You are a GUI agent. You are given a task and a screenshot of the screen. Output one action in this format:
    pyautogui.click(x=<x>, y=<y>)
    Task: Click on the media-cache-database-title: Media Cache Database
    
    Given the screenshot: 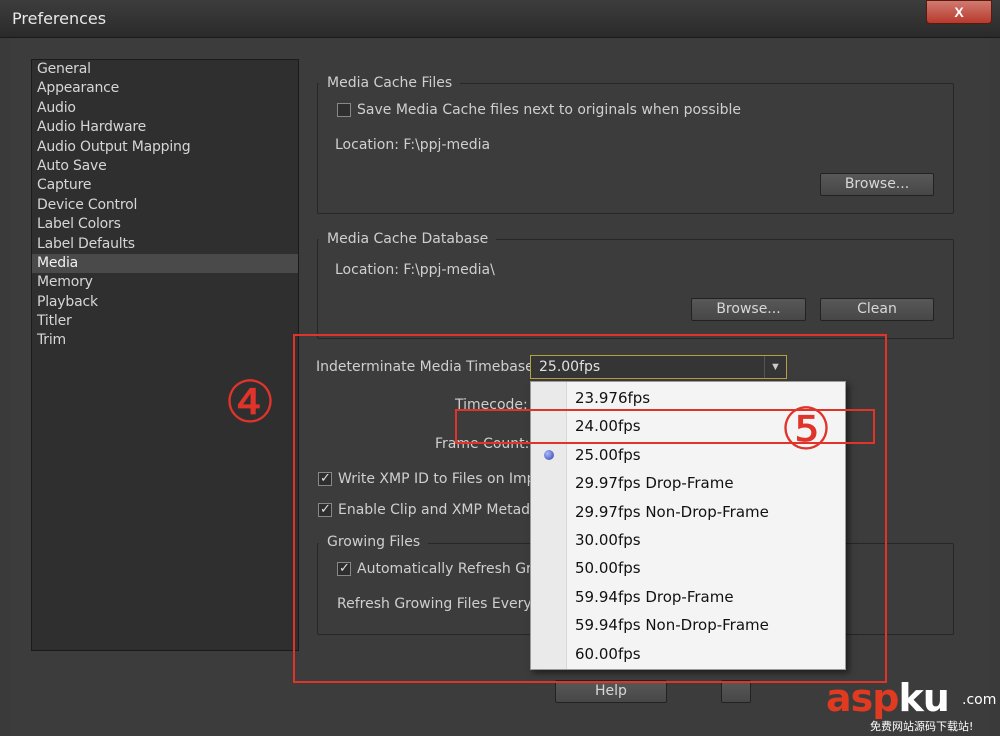 What is the action you would take?
    pyautogui.click(x=408, y=239)
    